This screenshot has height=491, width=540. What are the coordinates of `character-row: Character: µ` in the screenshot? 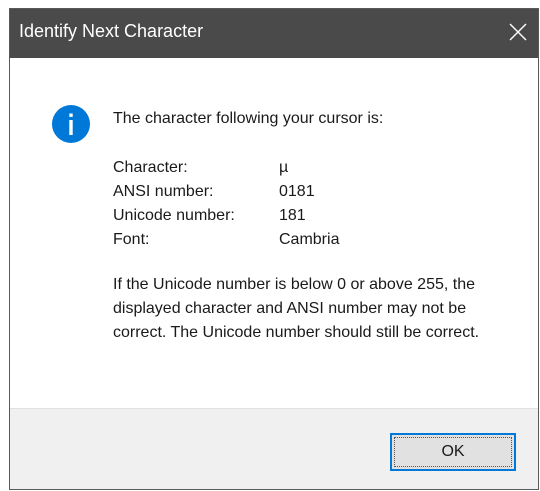 It's located at (226, 168).